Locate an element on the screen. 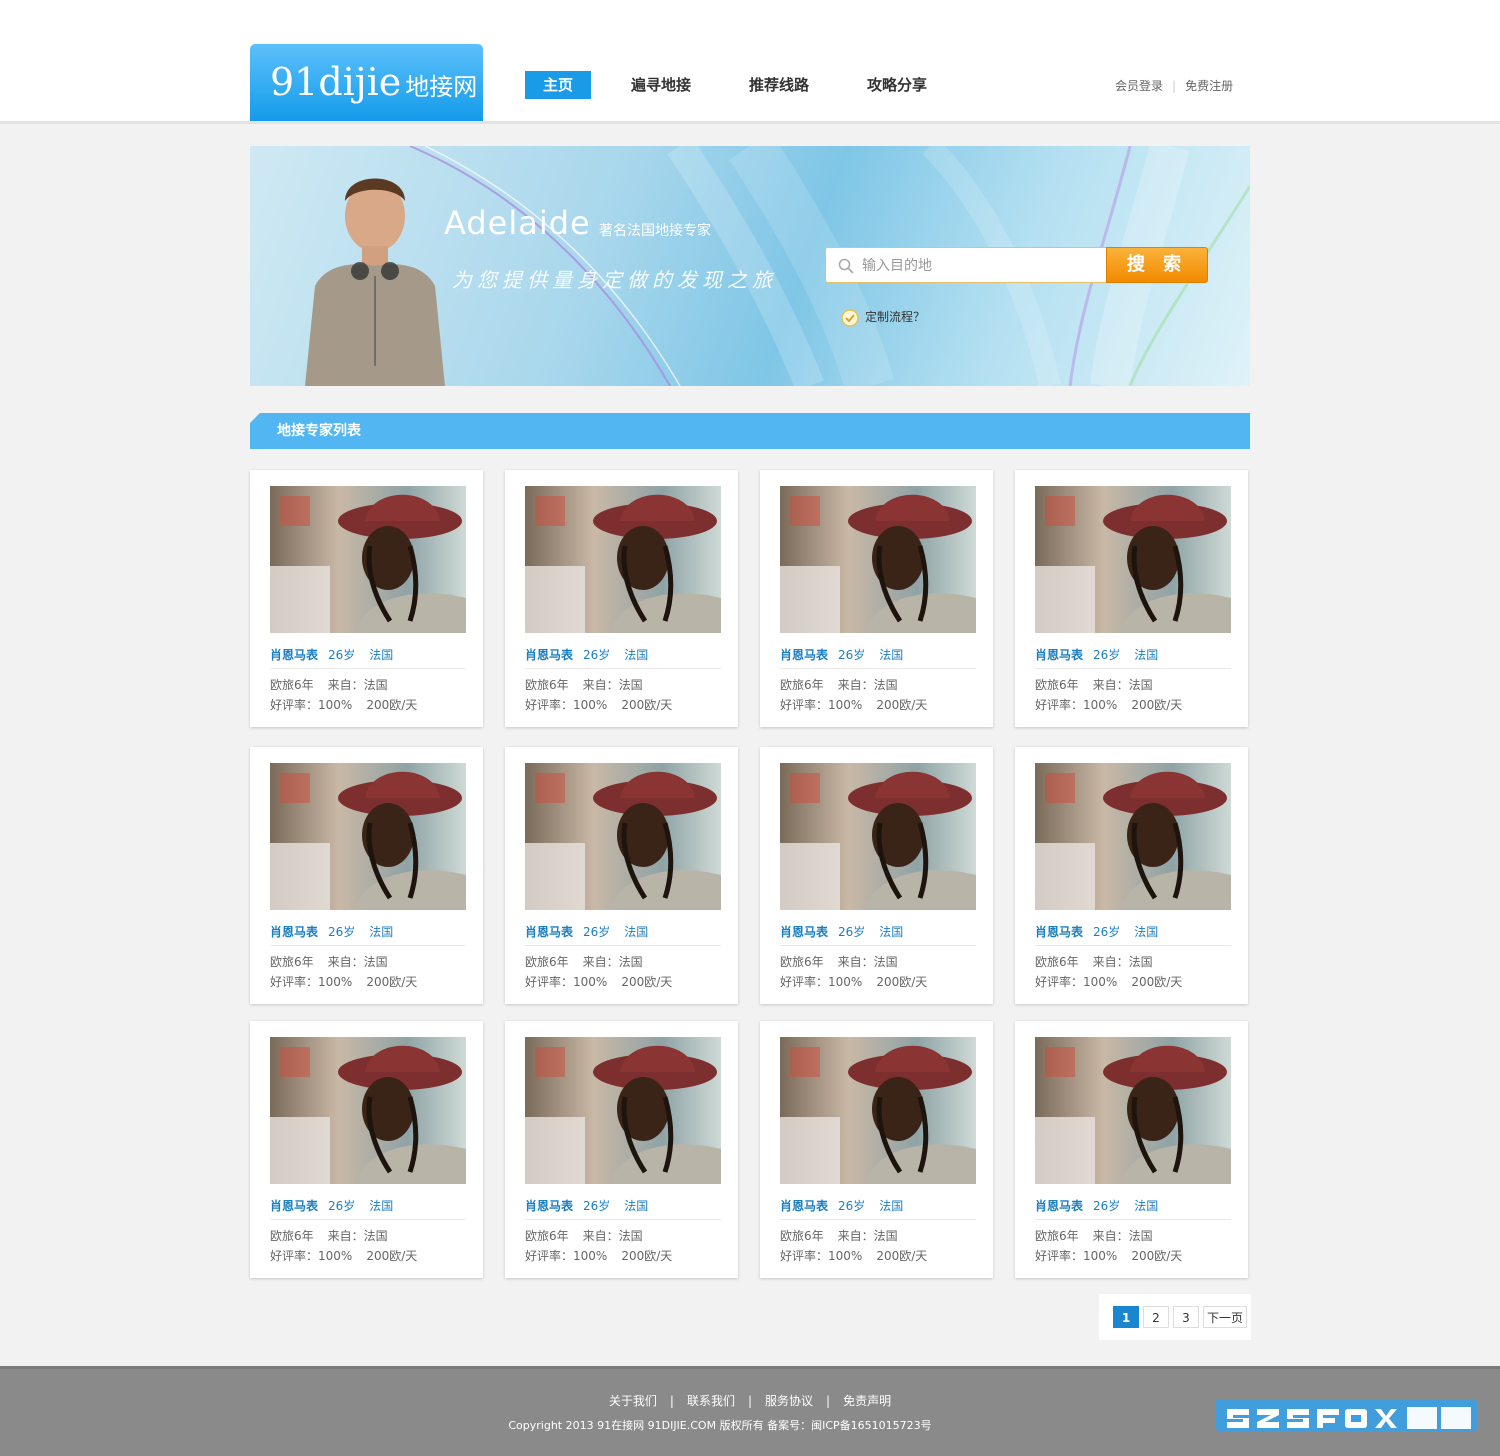 This screenshot has height=1456, width=1500. next-page: 下一页 is located at coordinates (1225, 1317).